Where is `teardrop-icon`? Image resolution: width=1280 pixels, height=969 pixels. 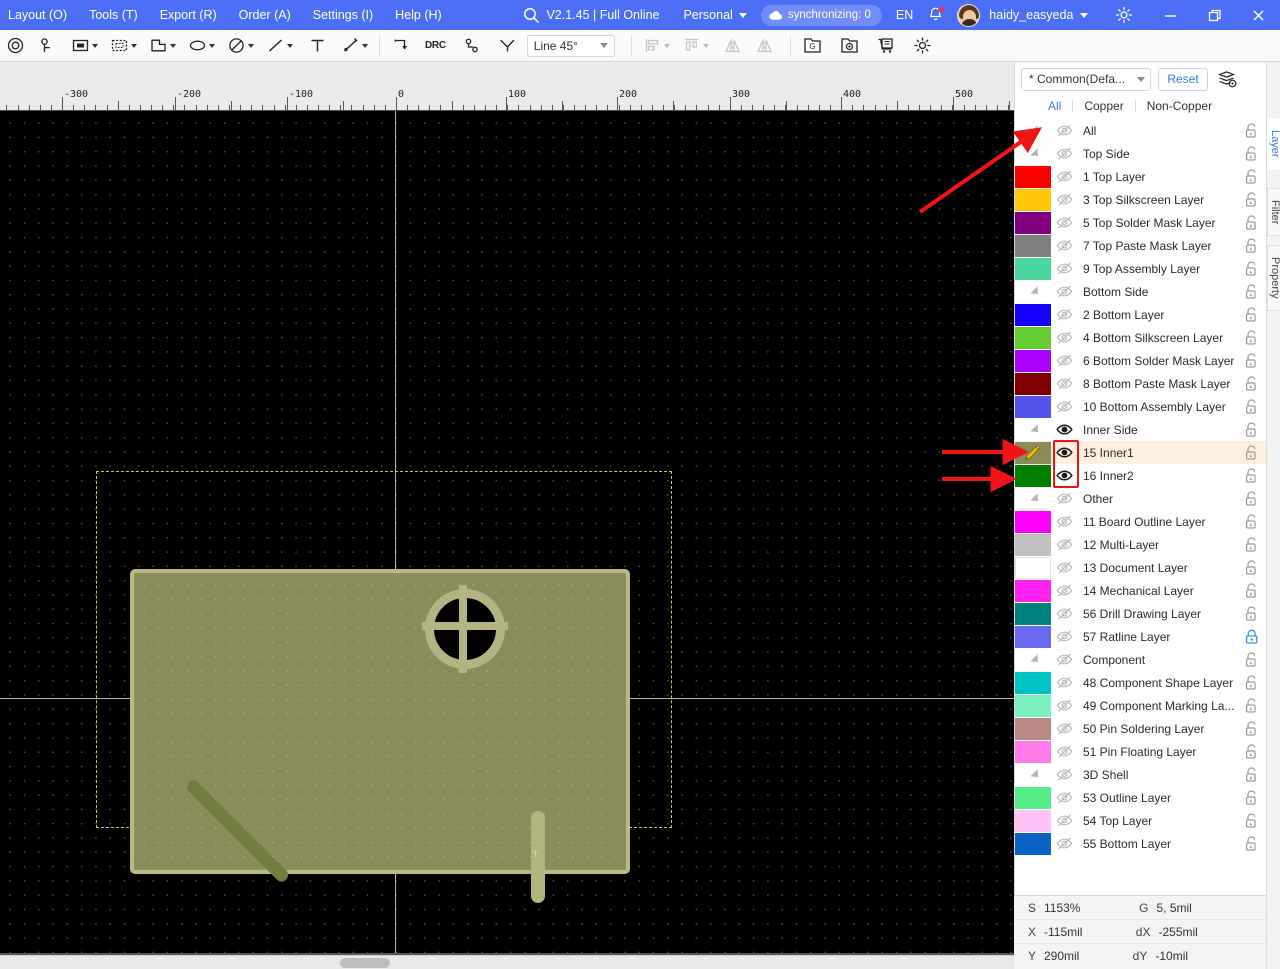
teardrop-icon is located at coordinates (508, 46).